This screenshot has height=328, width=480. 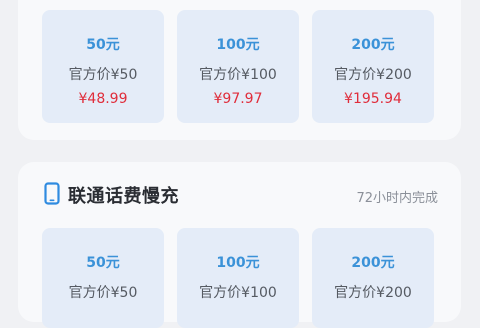 What do you see at coordinates (123, 196) in the screenshot?
I see `section-title: 联通话费慢充` at bounding box center [123, 196].